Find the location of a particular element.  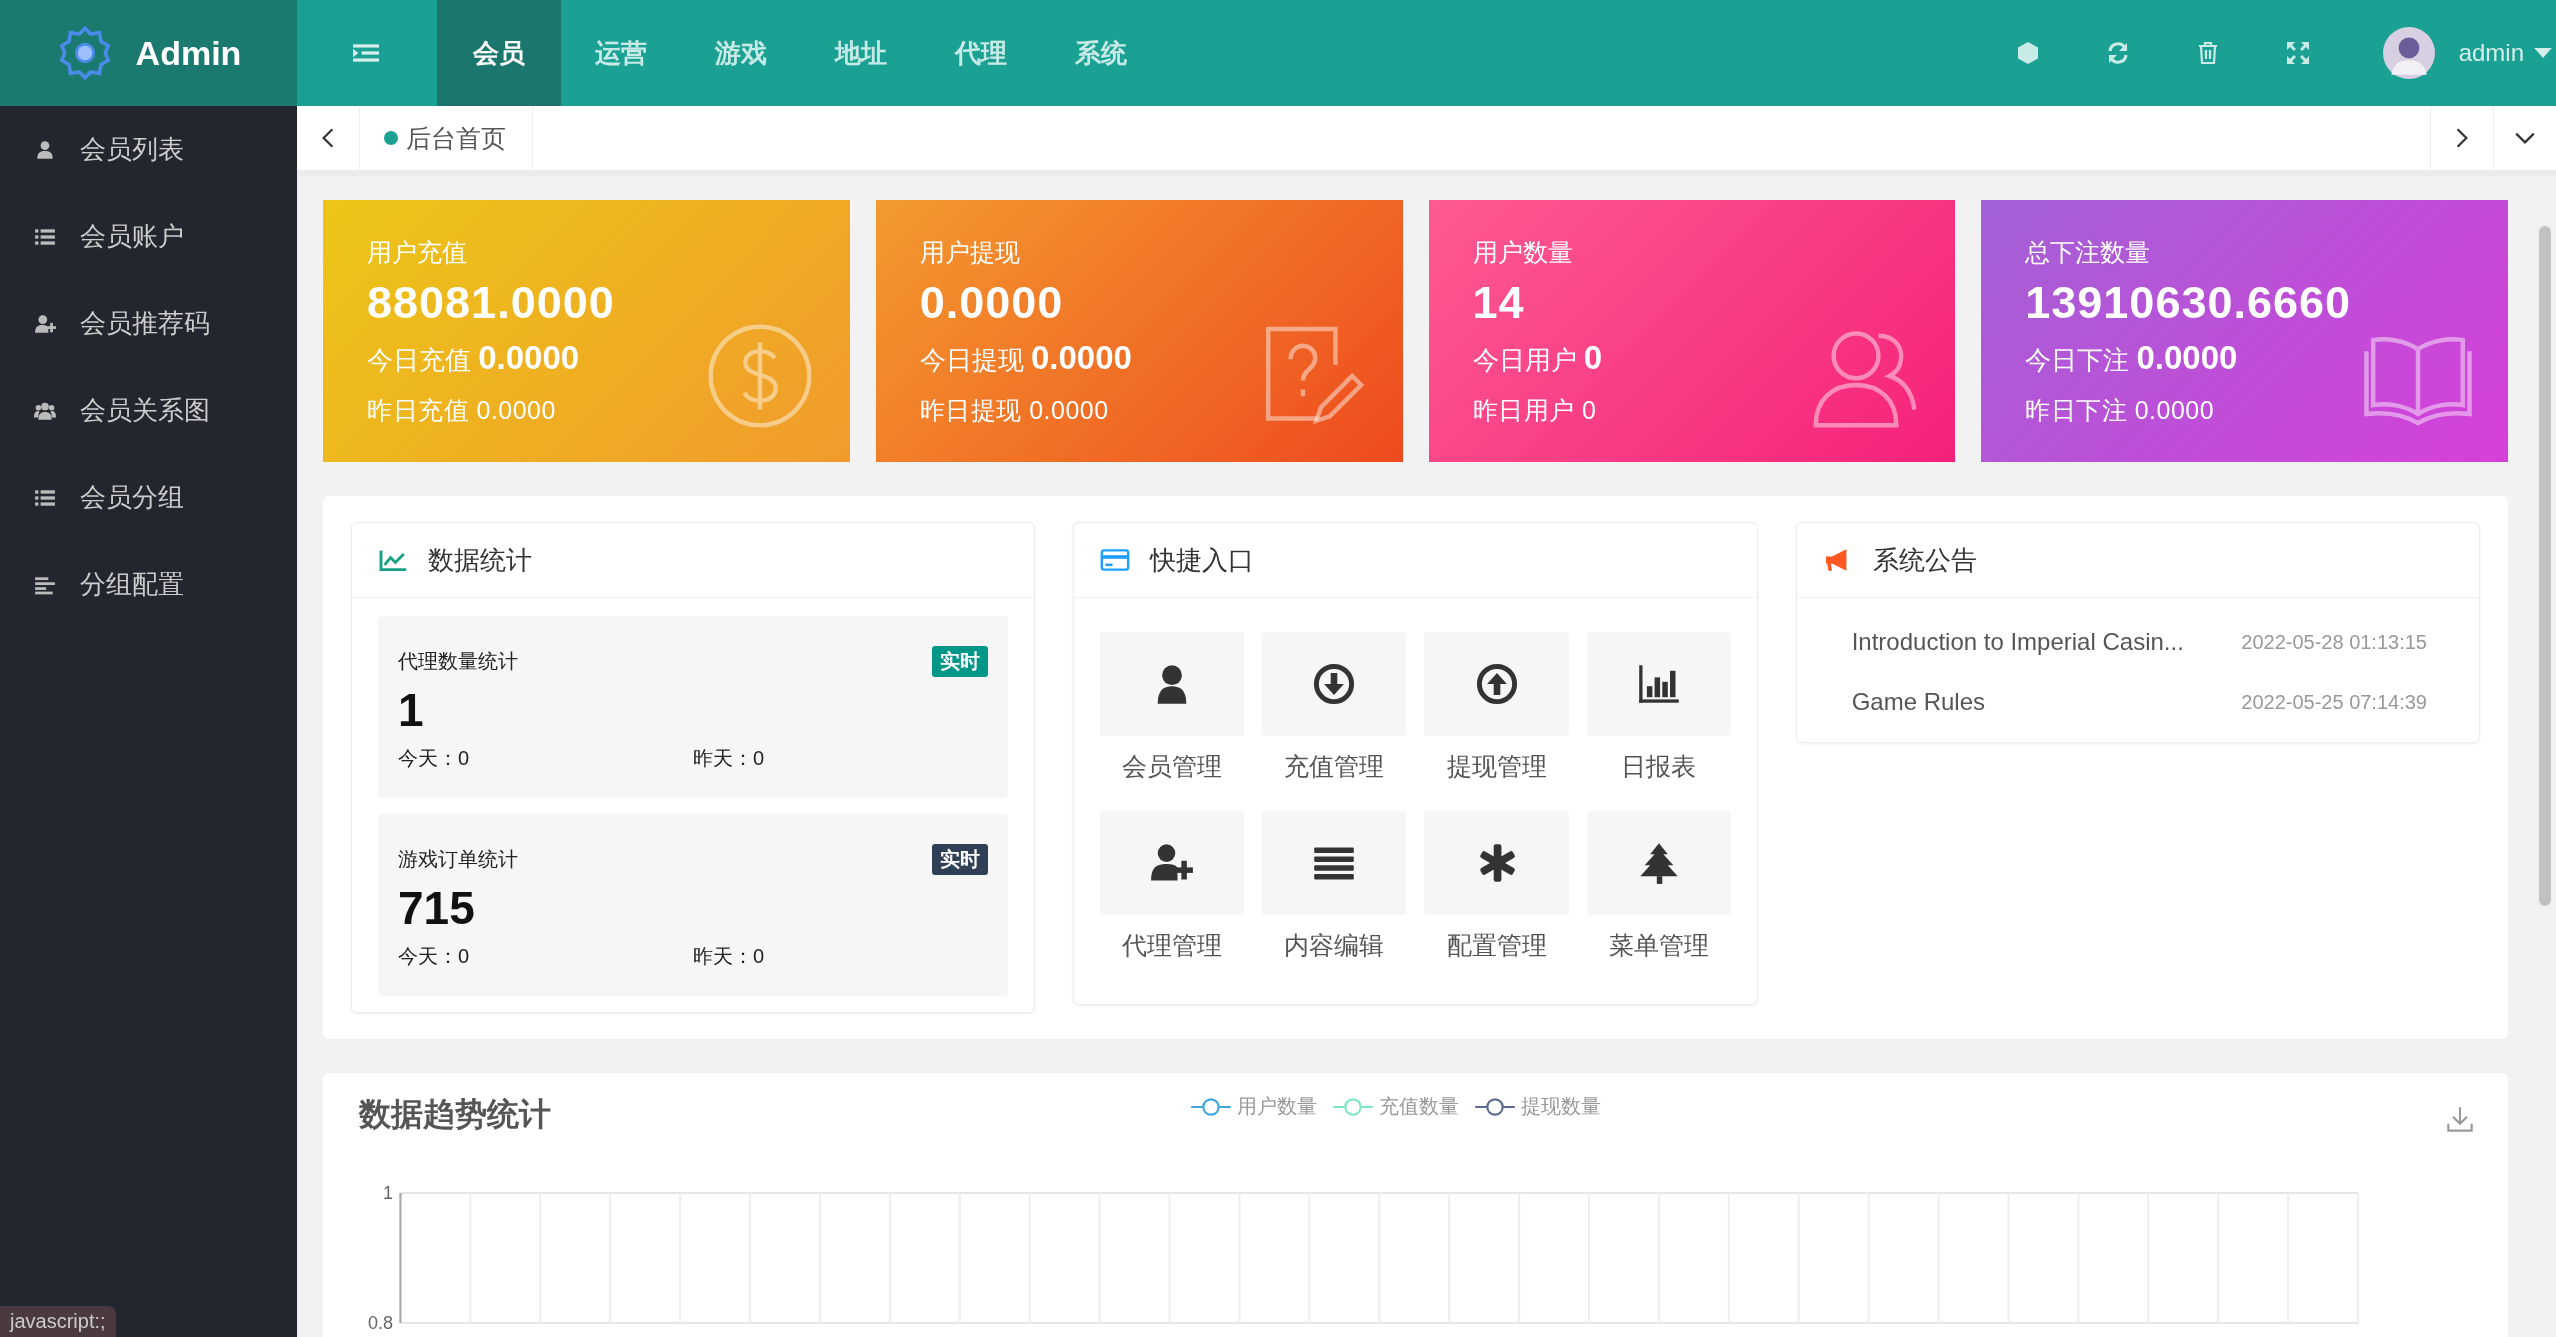

caret-icon is located at coordinates (2543, 53).